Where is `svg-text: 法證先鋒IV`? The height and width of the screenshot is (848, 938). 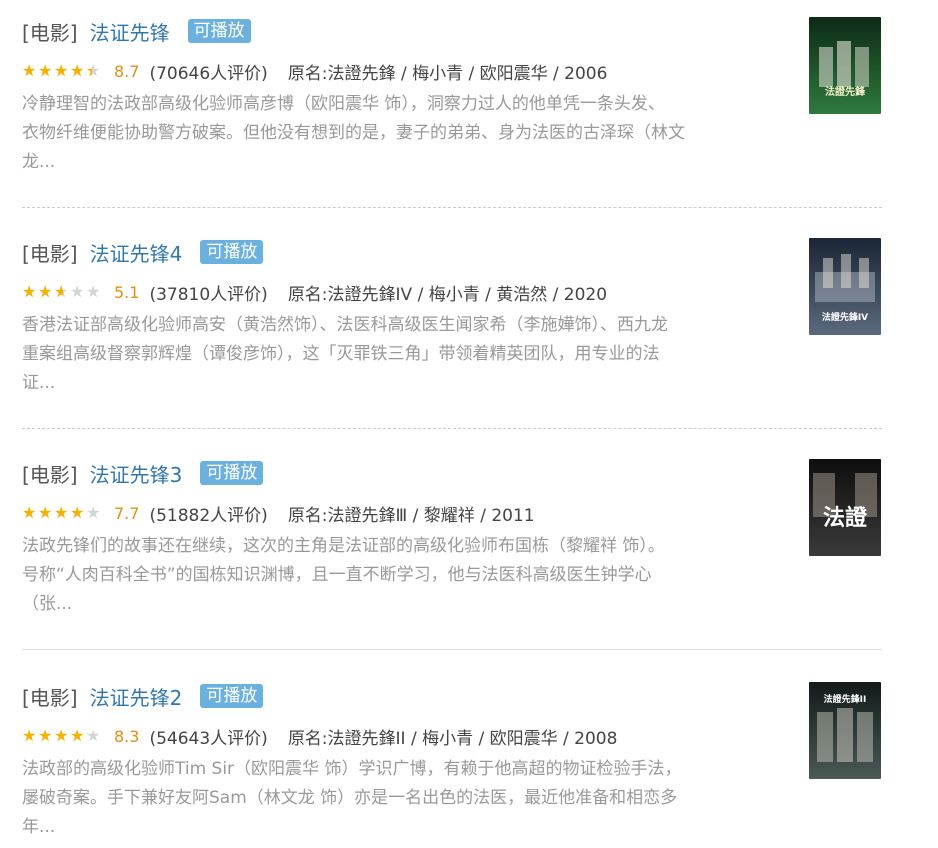
svg-text: 法證先鋒IV is located at coordinates (845, 317).